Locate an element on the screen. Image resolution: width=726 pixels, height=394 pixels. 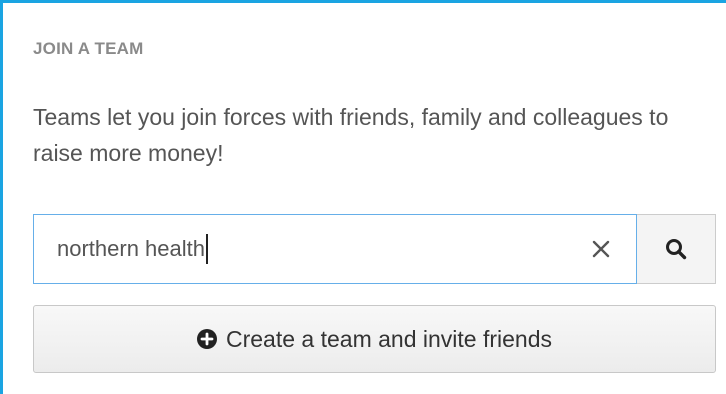
clear-search-button is located at coordinates (601, 249).